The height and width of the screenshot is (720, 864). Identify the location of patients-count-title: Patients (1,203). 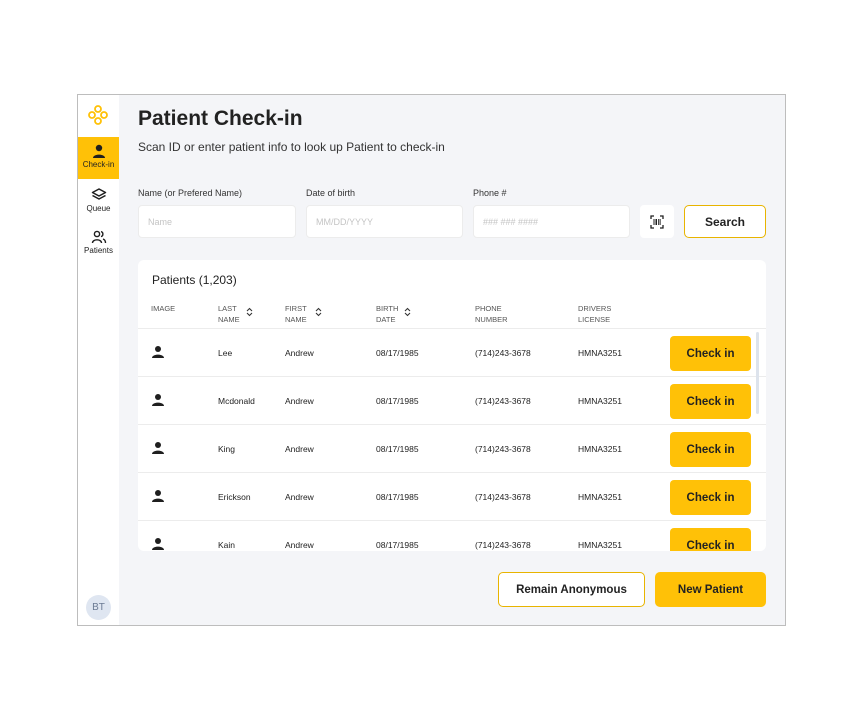
(194, 280).